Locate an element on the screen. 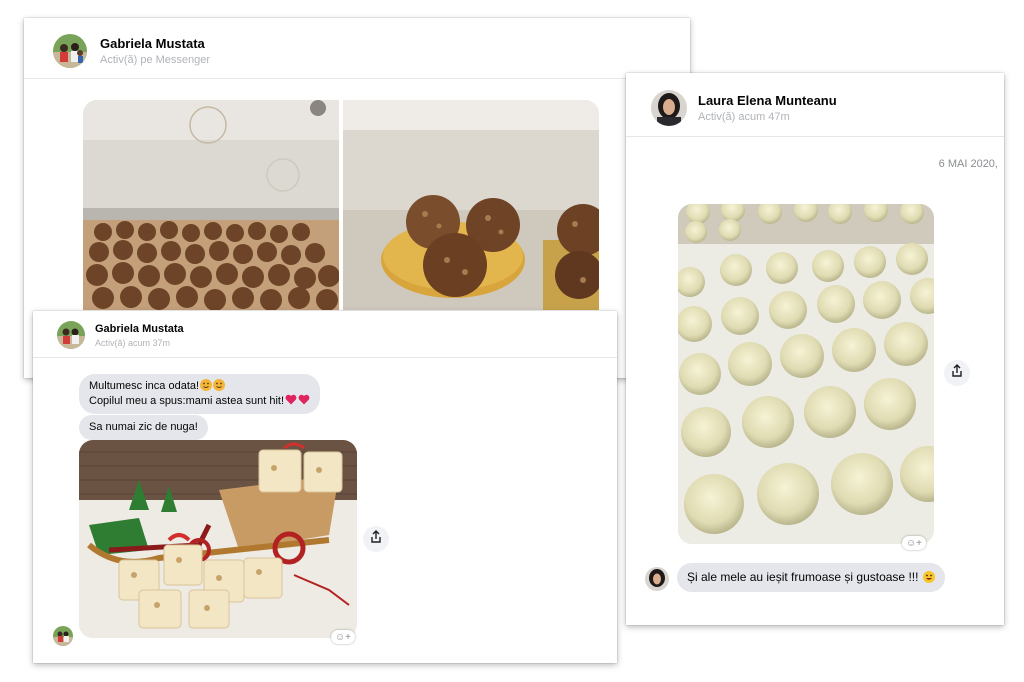 This screenshot has height=682, width=1024. active-status: Activ(ă) acum 47m is located at coordinates (744, 117).